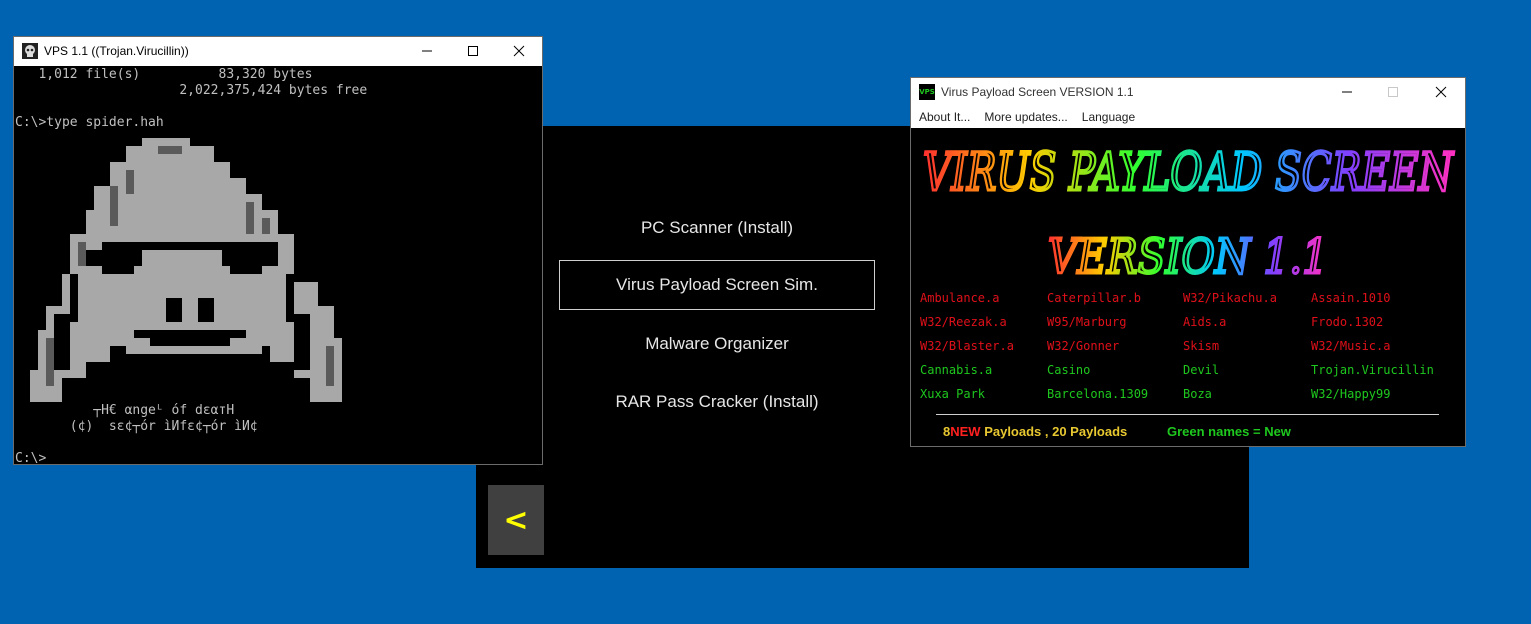 The image size is (1531, 624). I want to click on green-names-legend: Green names = New, so click(1229, 431).